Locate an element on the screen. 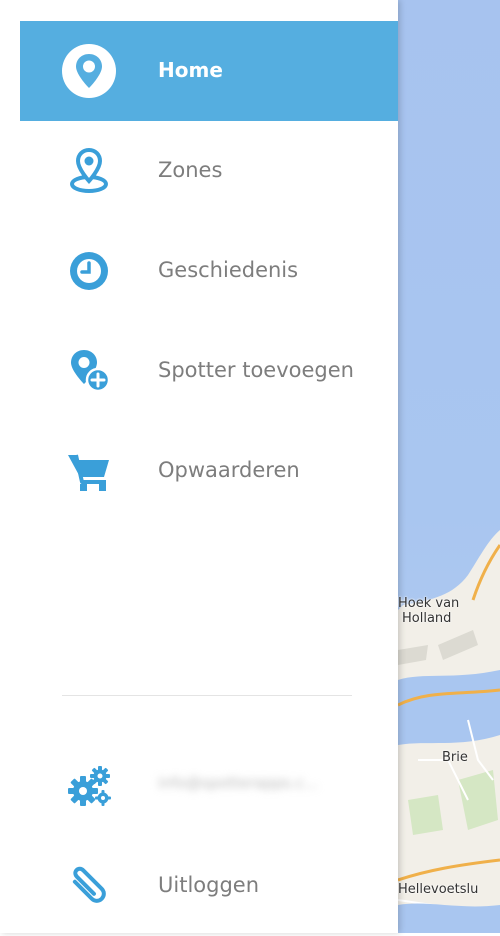 Image resolution: width=500 pixels, height=936 pixels. menu-item-uitloggen: Uitloggen is located at coordinates (209, 886).